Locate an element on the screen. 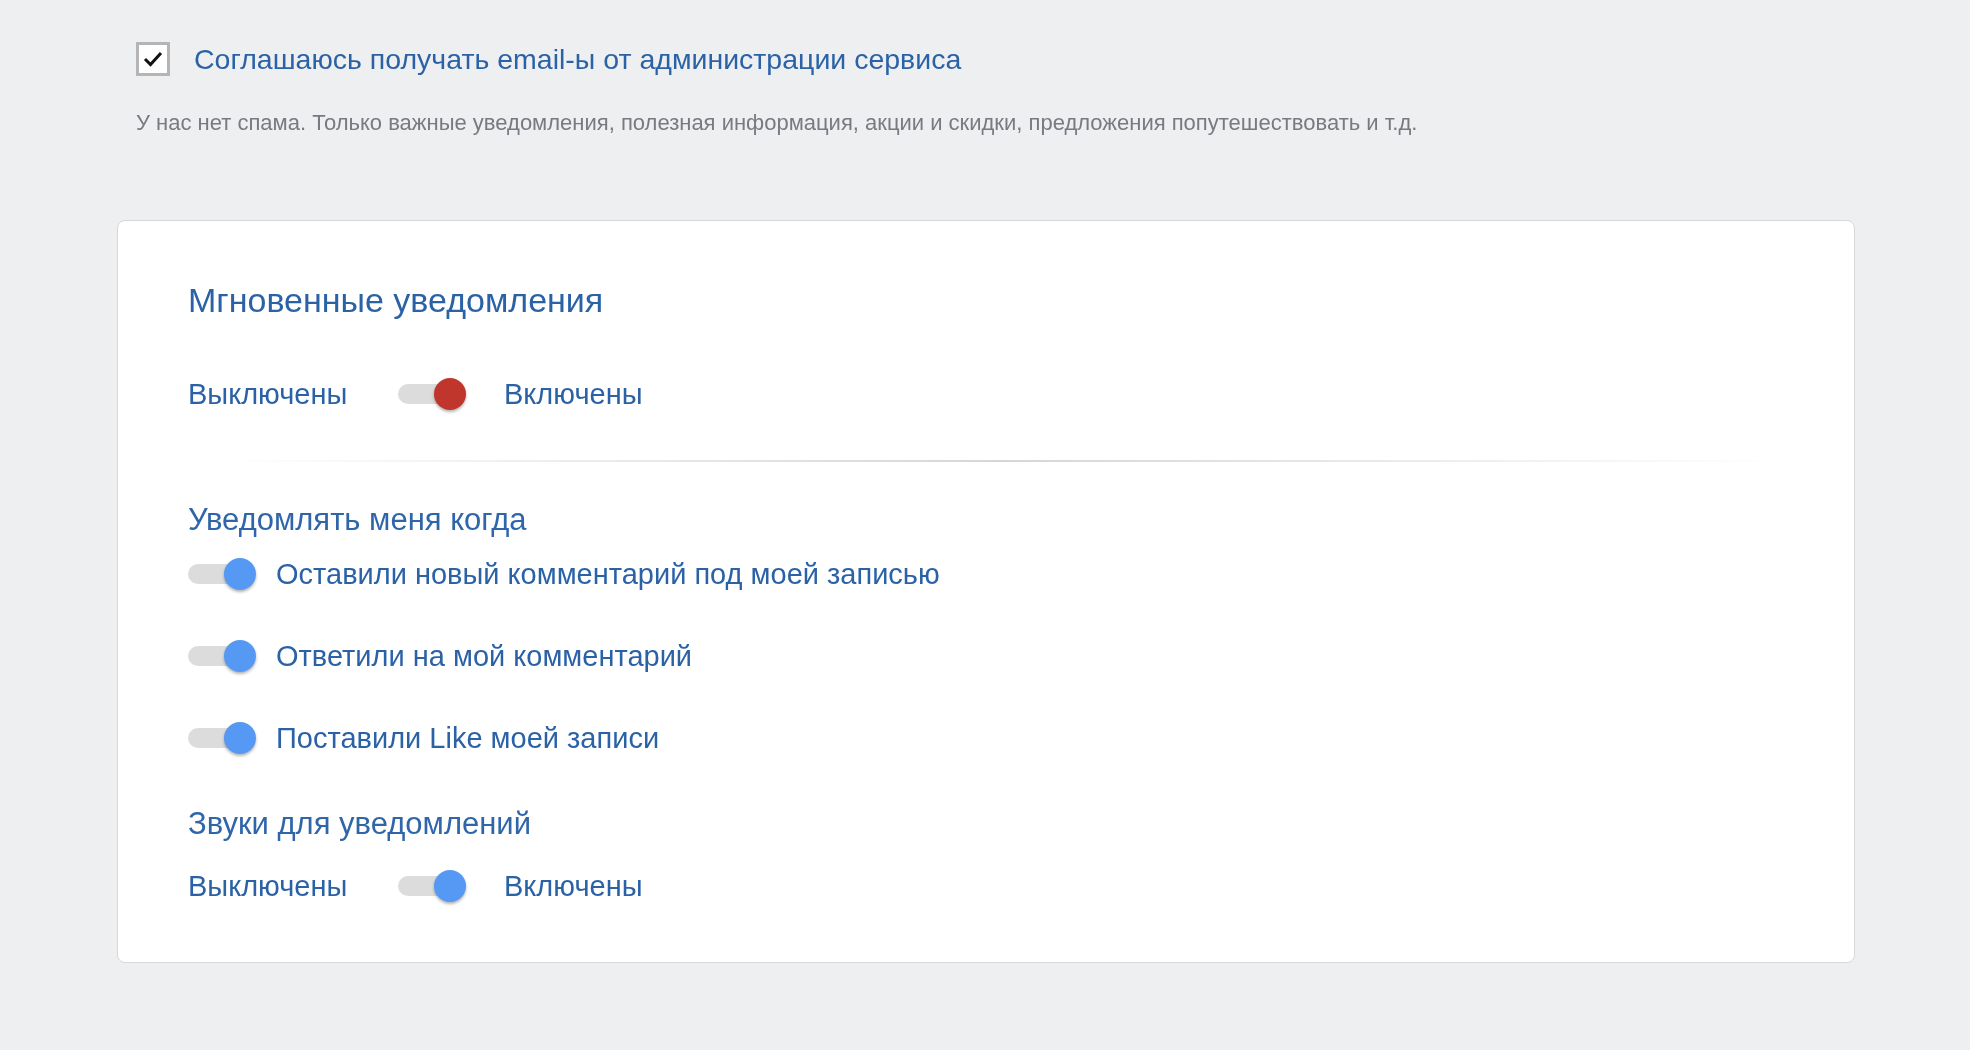 This screenshot has height=1050, width=1970. note-text: У нас нет спама. Только важные уведомления, полезная информация, акции и скидки, предложения попутешествовать и т.д. is located at coordinates (777, 123).